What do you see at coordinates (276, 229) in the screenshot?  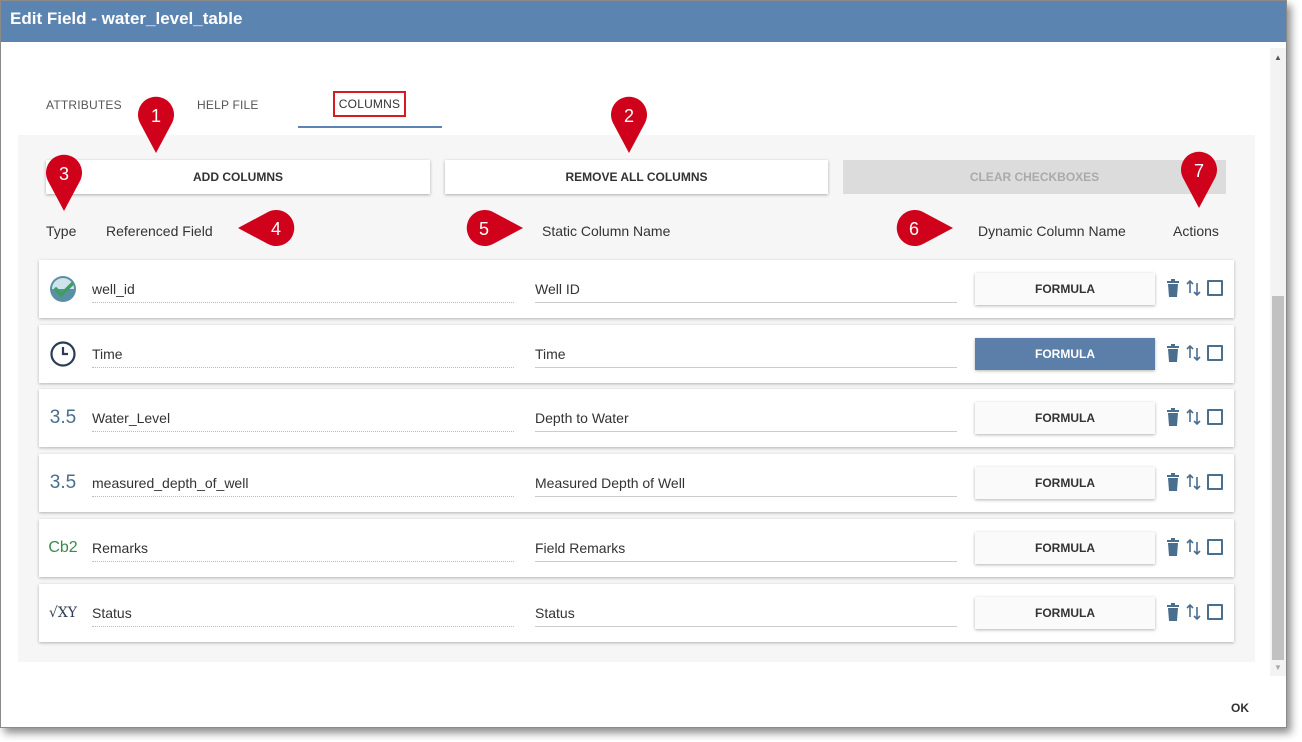 I see `callout-4-label: 4` at bounding box center [276, 229].